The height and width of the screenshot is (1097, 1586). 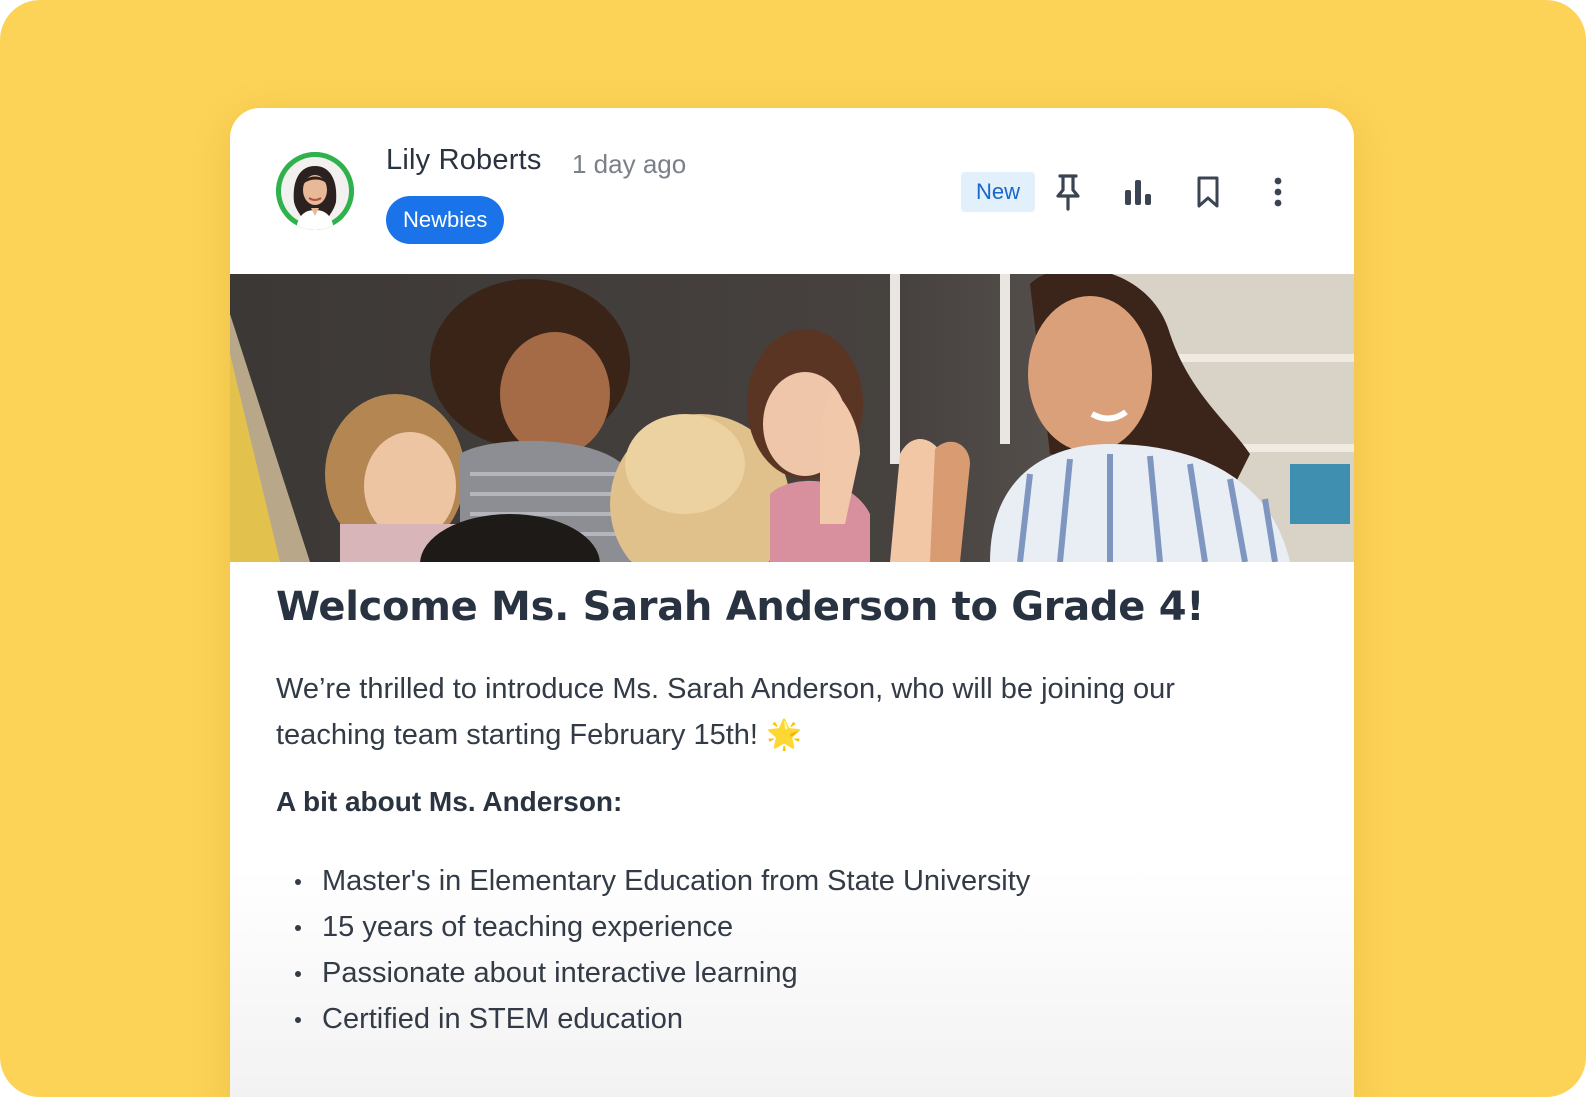 I want to click on bookmark-button, so click(x=1208, y=192).